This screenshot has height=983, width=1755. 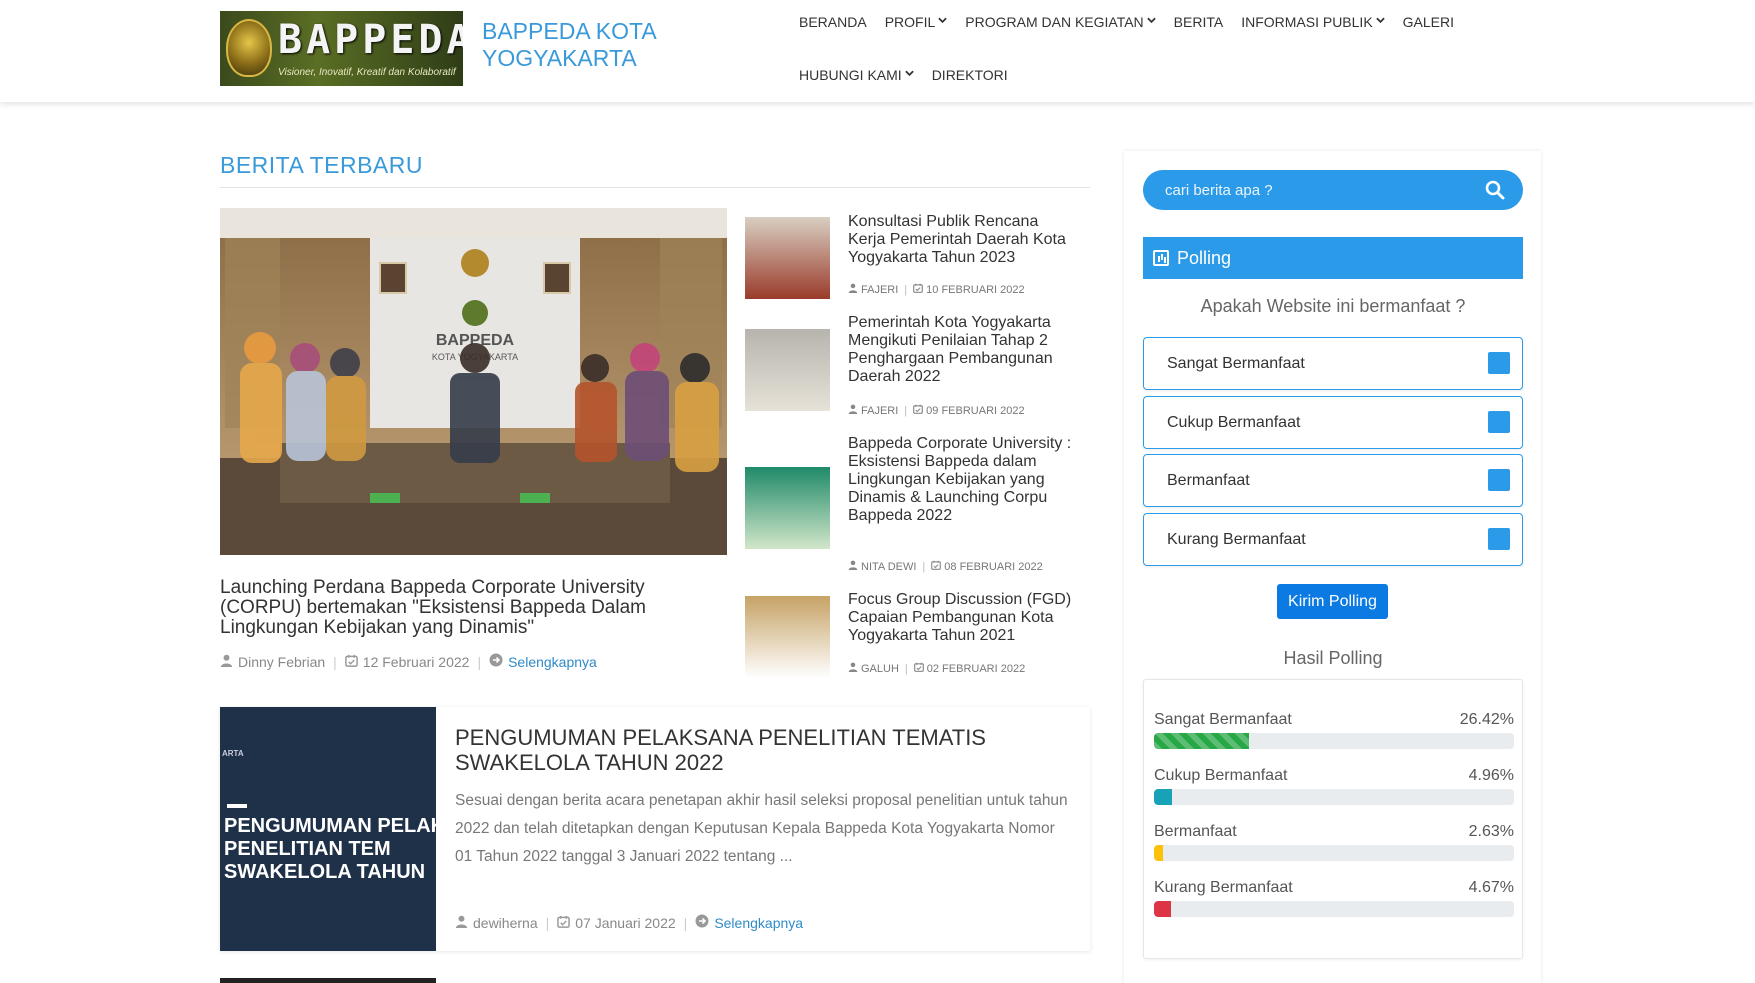 I want to click on search-input, so click(x=1315, y=190).